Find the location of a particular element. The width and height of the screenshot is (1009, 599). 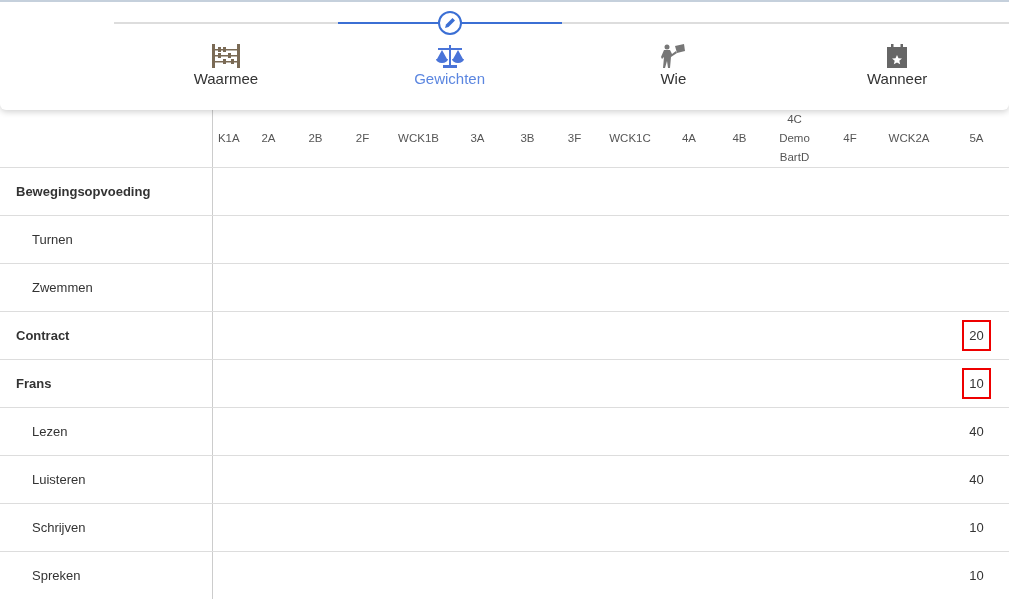

group-label: Bewegingsopvoeding is located at coordinates (83, 191).